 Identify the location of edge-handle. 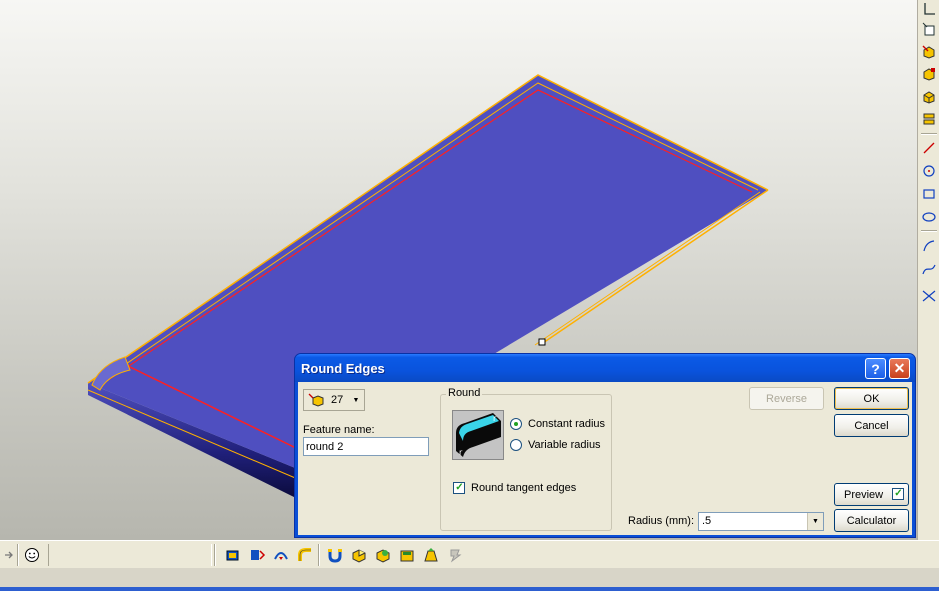
(542, 342).